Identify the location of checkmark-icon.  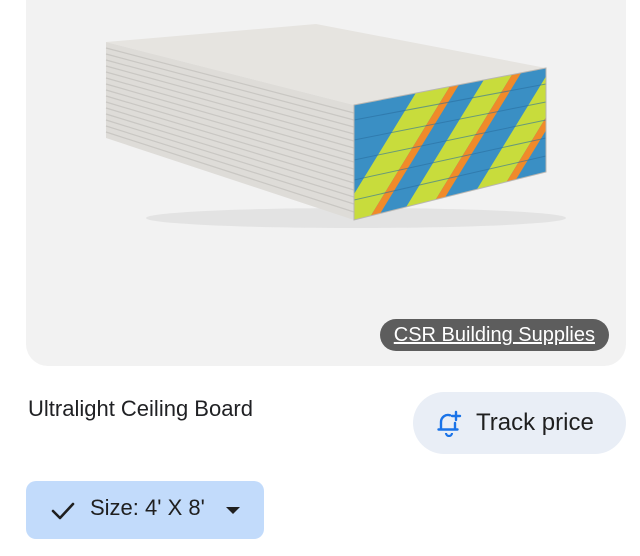
(63, 511).